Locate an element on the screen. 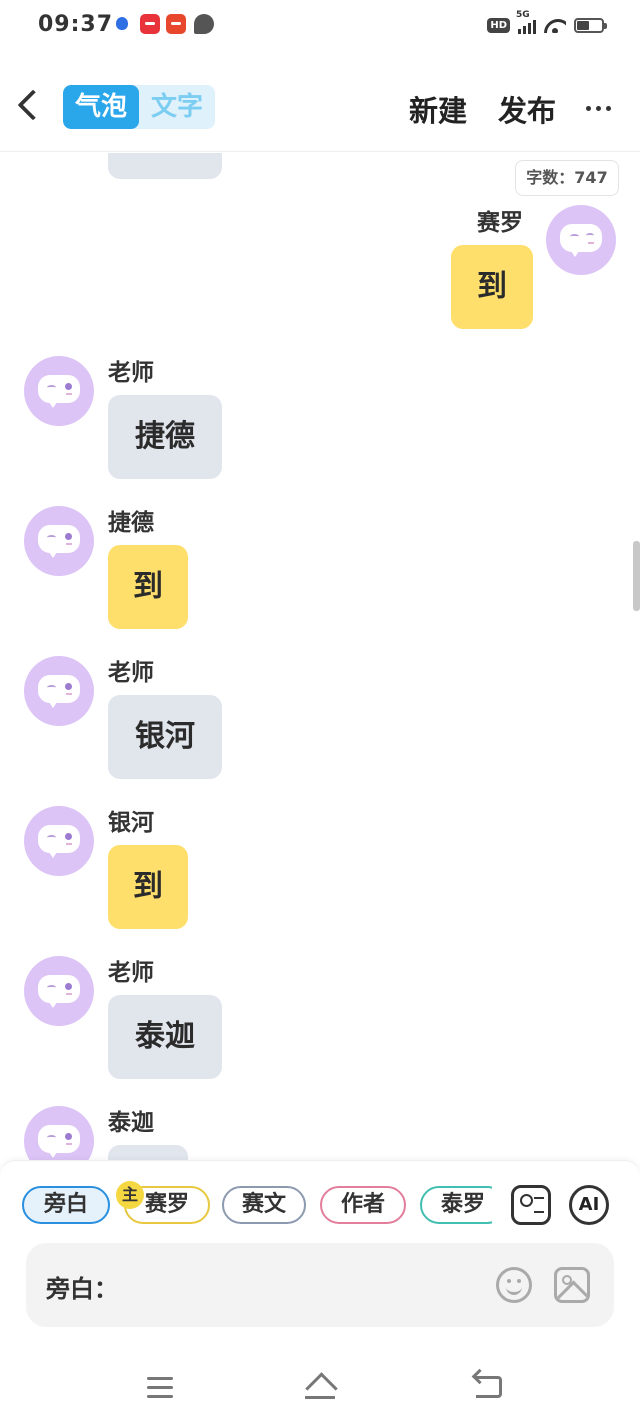 The width and height of the screenshot is (640, 1427). character-chip-saiwen: 赛文 is located at coordinates (264, 1205).